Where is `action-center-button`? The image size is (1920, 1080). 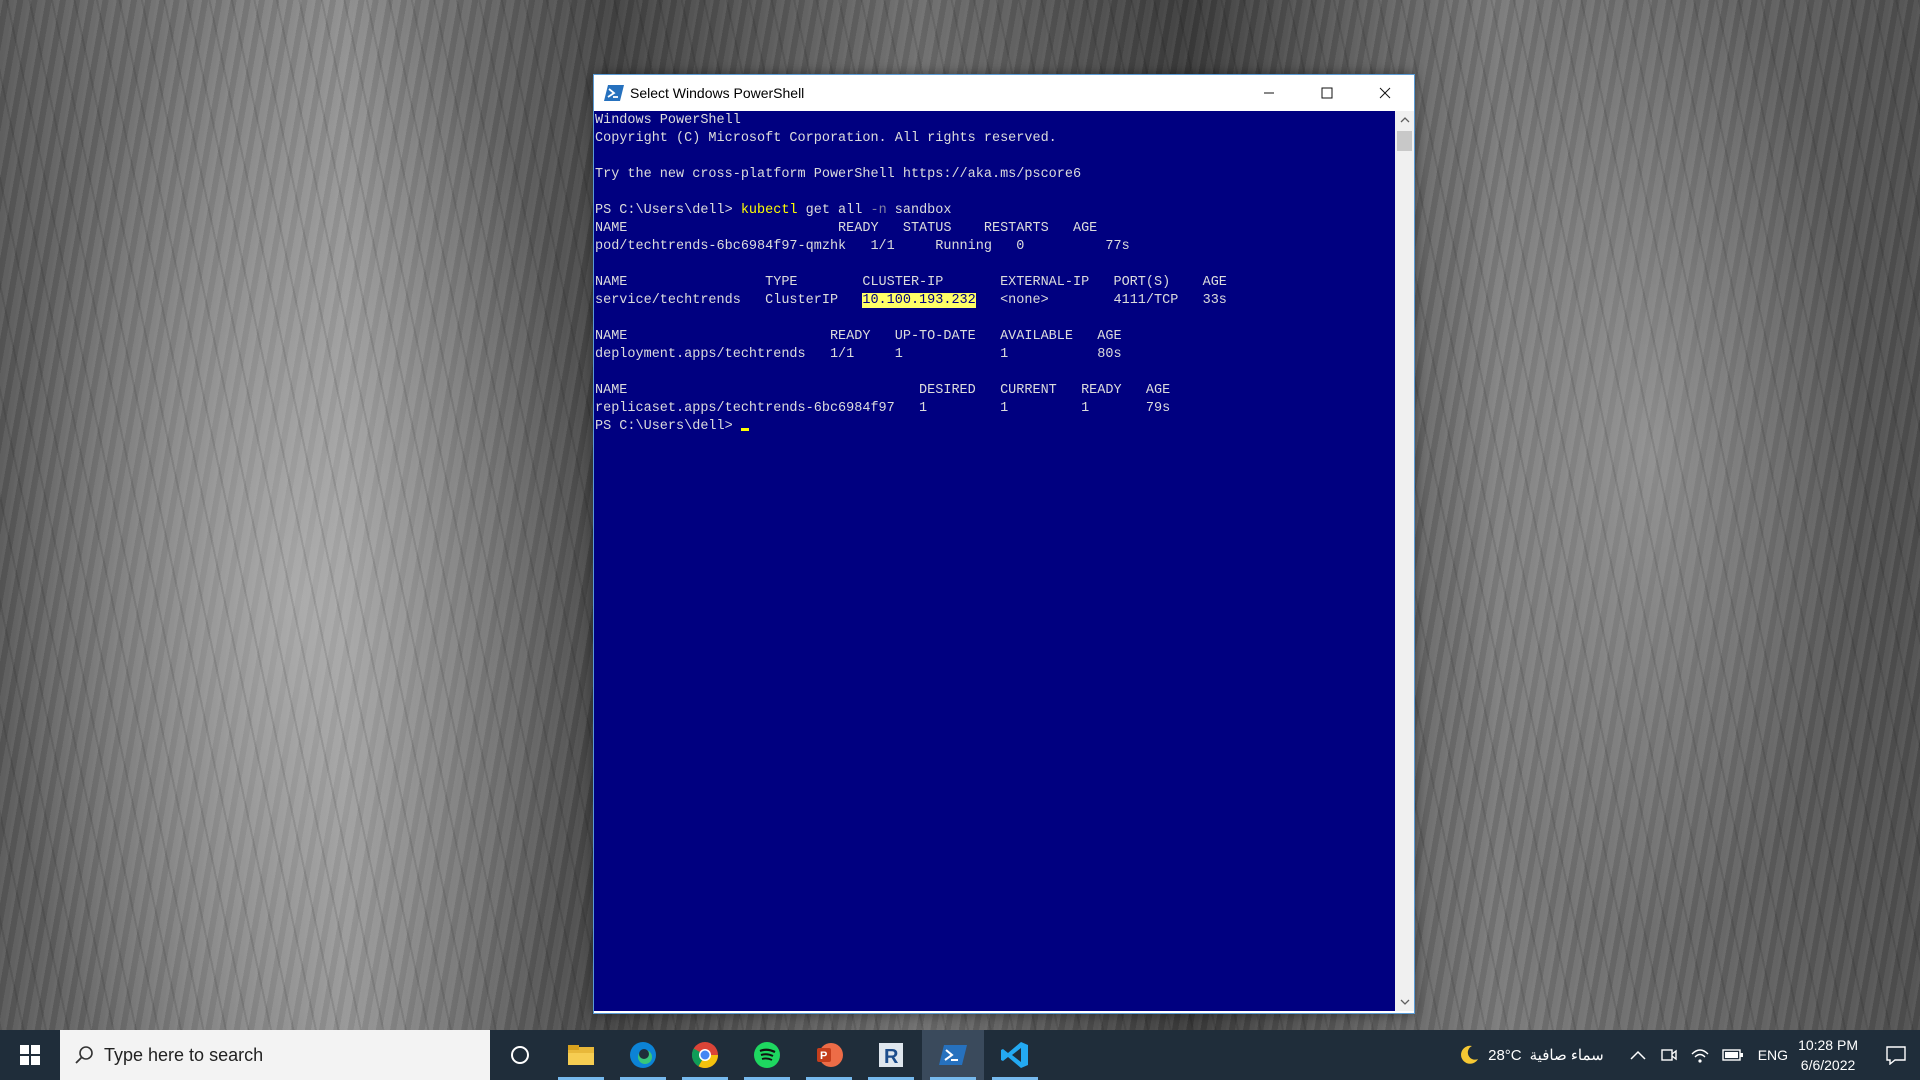
action-center-button is located at coordinates (1896, 1055).